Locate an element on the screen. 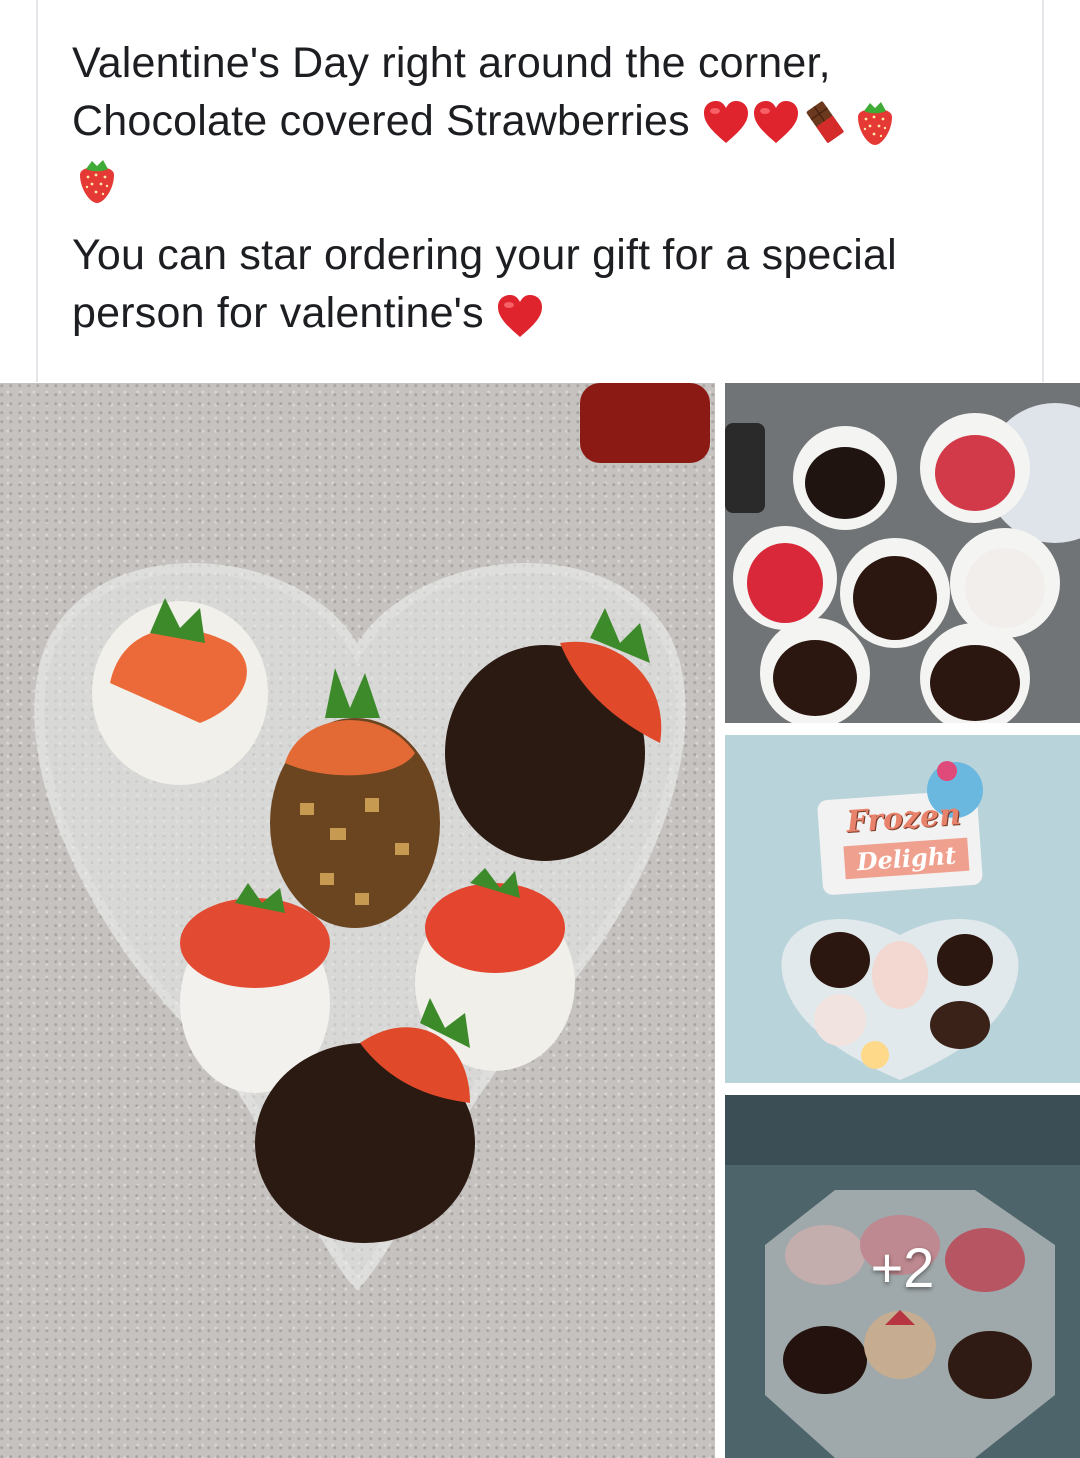 This screenshot has width=1080, height=1458. chocolate-bar-icon is located at coordinates (825, 122).